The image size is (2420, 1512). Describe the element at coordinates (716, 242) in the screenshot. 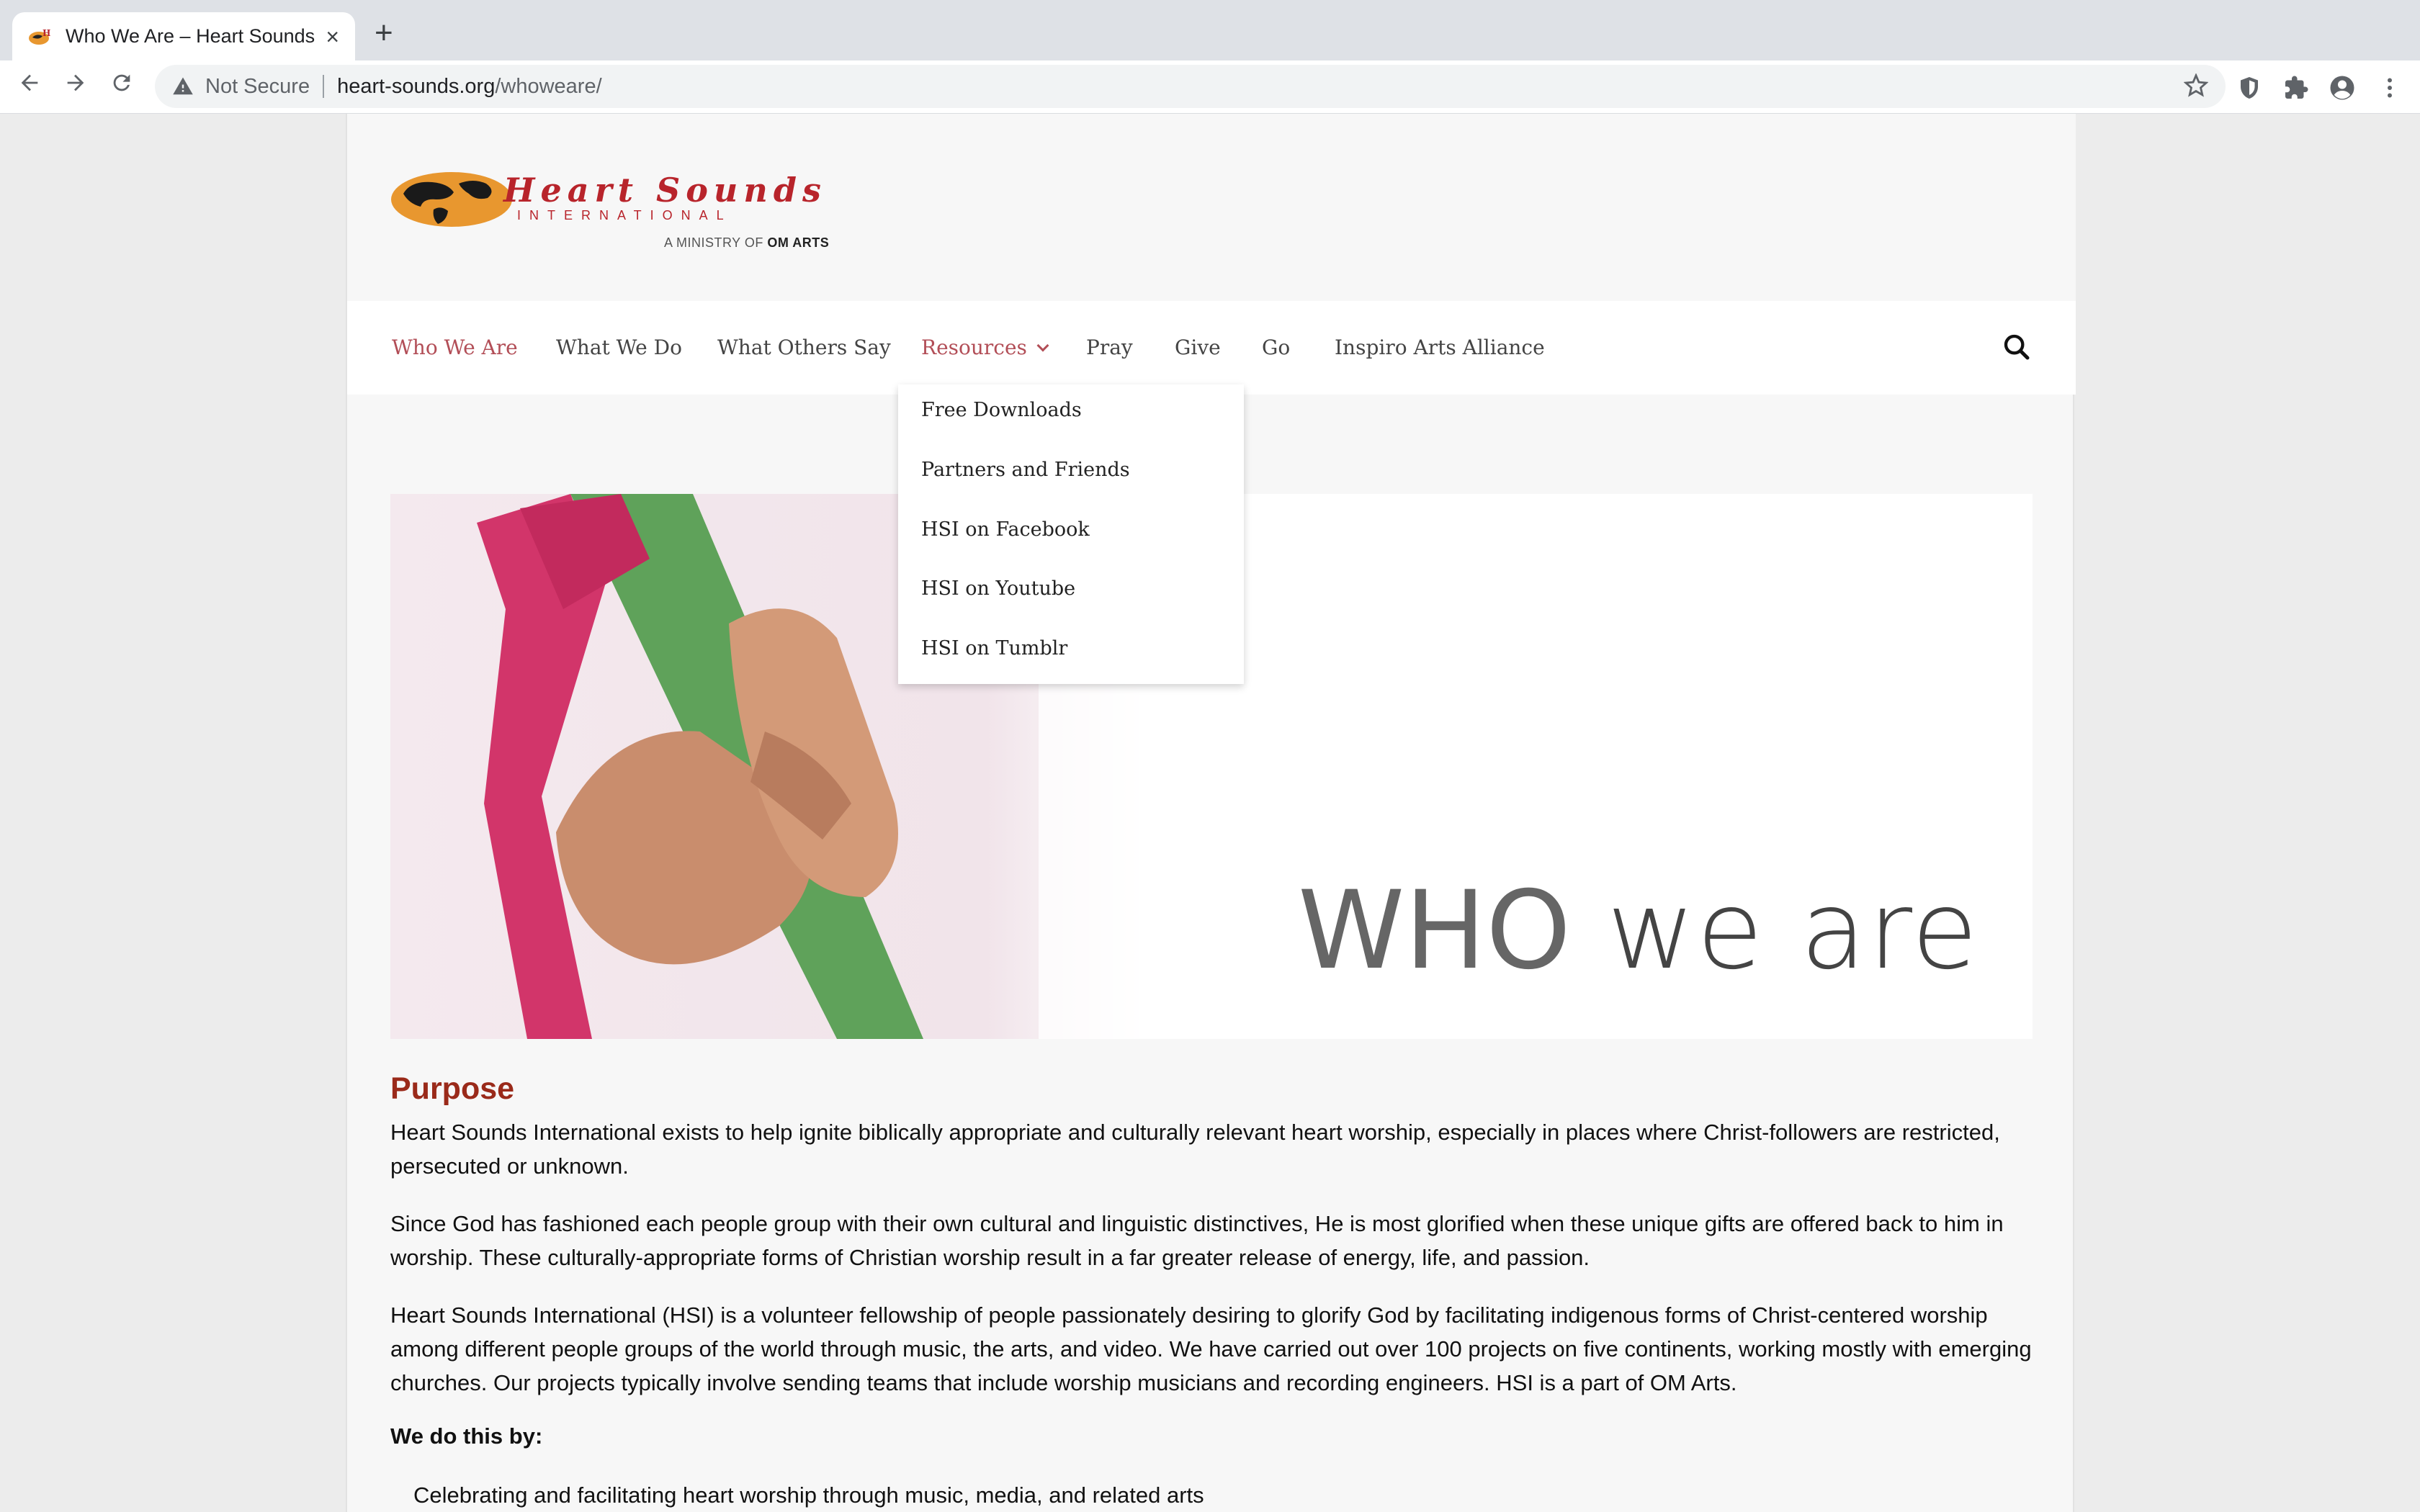

I see `logo-tag-prefix: A MINISTRY OF` at that location.